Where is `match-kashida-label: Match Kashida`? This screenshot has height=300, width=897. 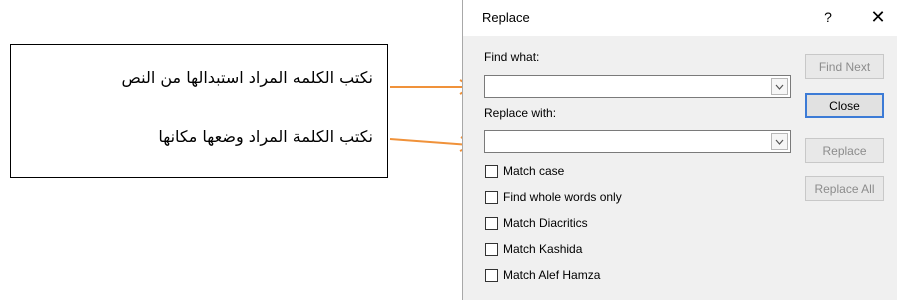
match-kashida-label: Match Kashida is located at coordinates (543, 249).